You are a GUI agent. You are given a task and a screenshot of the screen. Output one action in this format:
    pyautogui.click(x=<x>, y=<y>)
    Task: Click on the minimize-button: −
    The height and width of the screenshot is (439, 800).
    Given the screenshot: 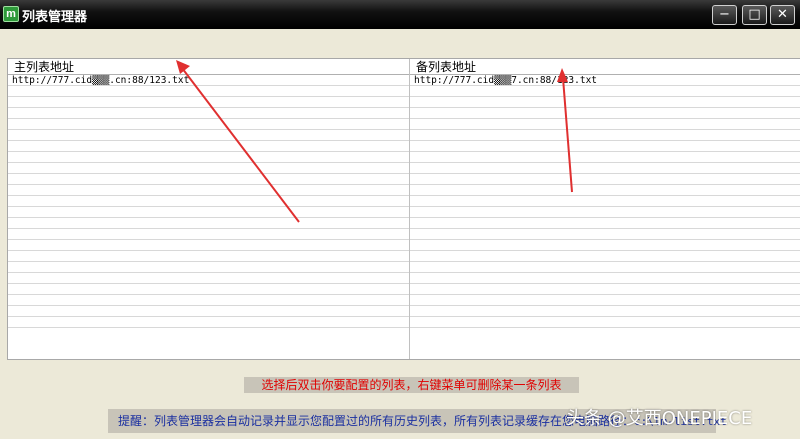 What is the action you would take?
    pyautogui.click(x=724, y=15)
    